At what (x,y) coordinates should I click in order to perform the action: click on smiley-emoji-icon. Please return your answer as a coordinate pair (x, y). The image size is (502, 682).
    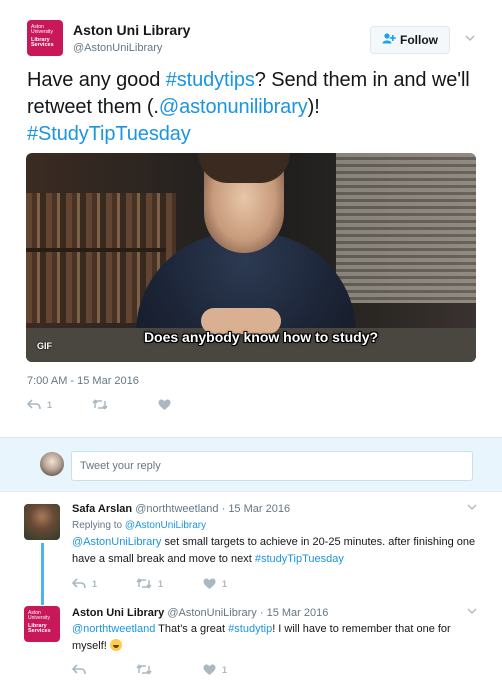
    Looking at the image, I should click on (115, 645).